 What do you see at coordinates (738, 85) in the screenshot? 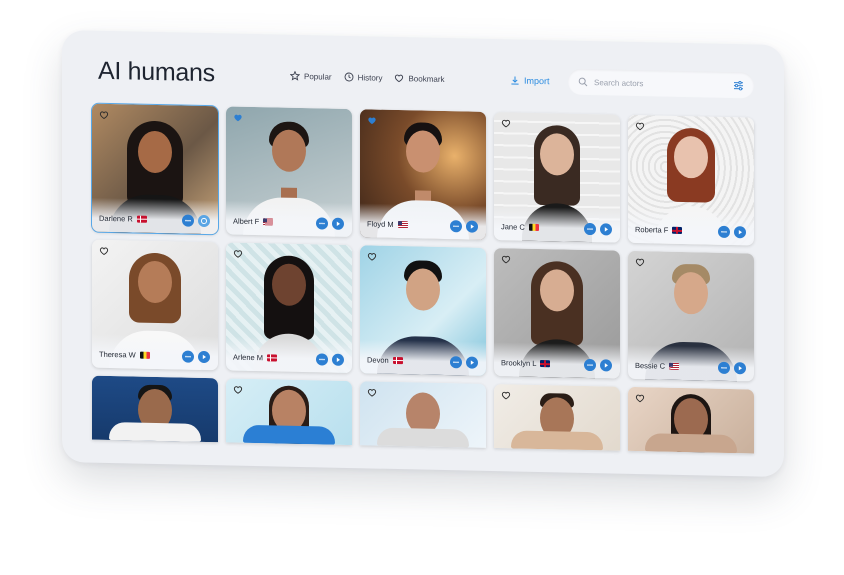
I see `filter-sliders-icon` at bounding box center [738, 85].